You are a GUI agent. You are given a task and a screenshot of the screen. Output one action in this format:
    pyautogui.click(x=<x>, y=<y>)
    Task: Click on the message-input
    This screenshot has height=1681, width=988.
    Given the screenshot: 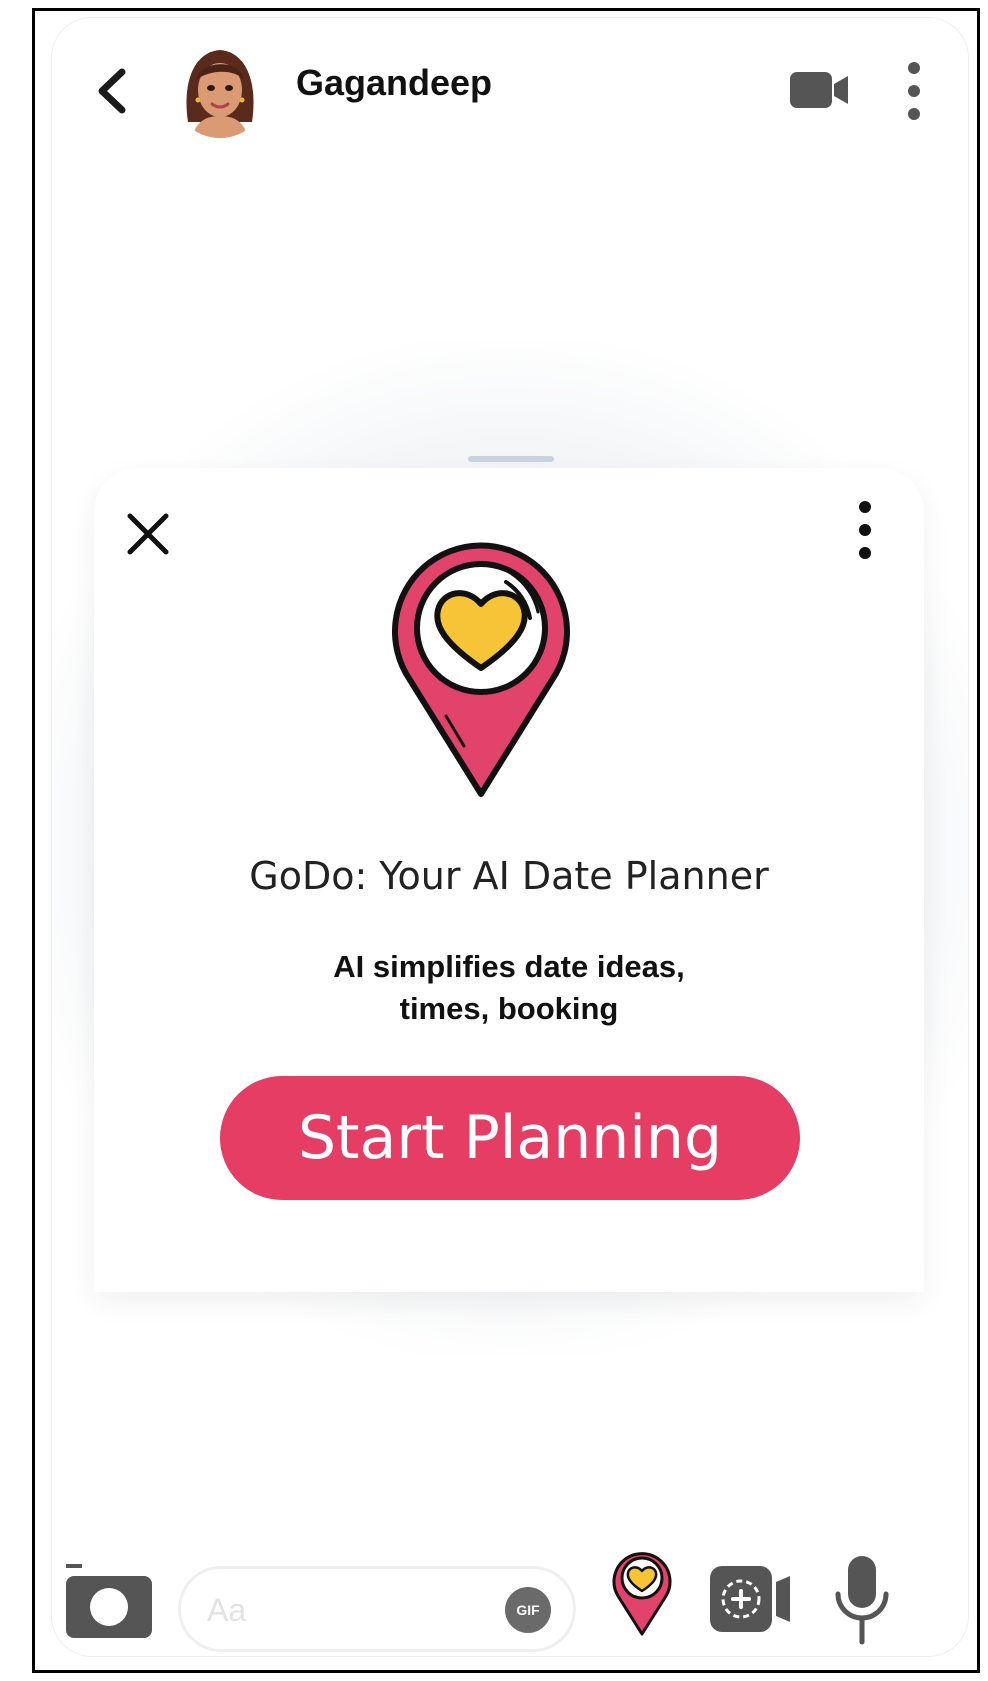 What is the action you would take?
    pyautogui.click(x=347, y=1610)
    